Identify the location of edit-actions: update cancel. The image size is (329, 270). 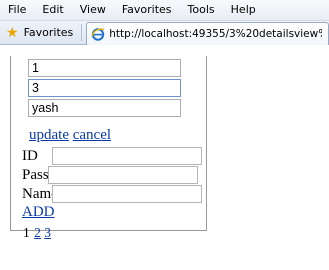
(70, 135).